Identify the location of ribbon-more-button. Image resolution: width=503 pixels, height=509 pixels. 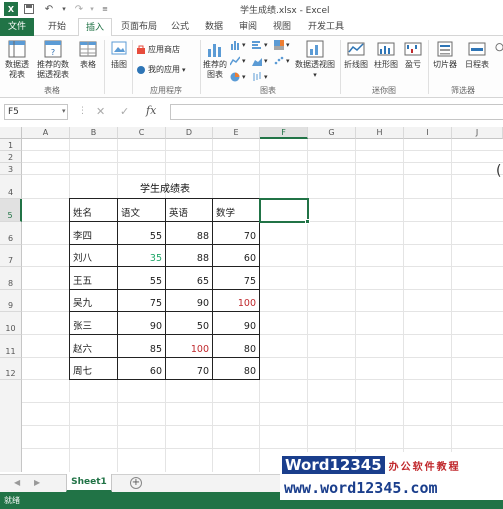
(498, 49).